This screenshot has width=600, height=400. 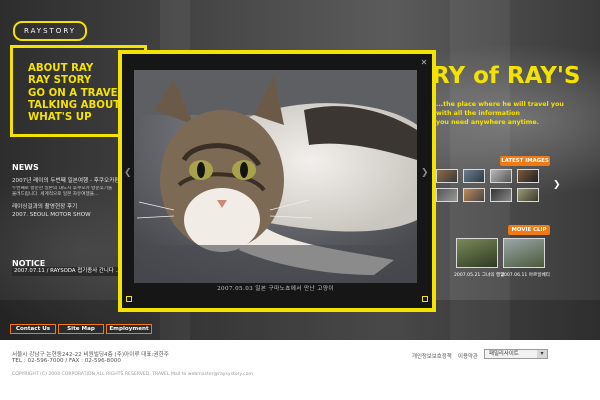 I want to click on chevron-left-icon: ❮, so click(x=128, y=173).